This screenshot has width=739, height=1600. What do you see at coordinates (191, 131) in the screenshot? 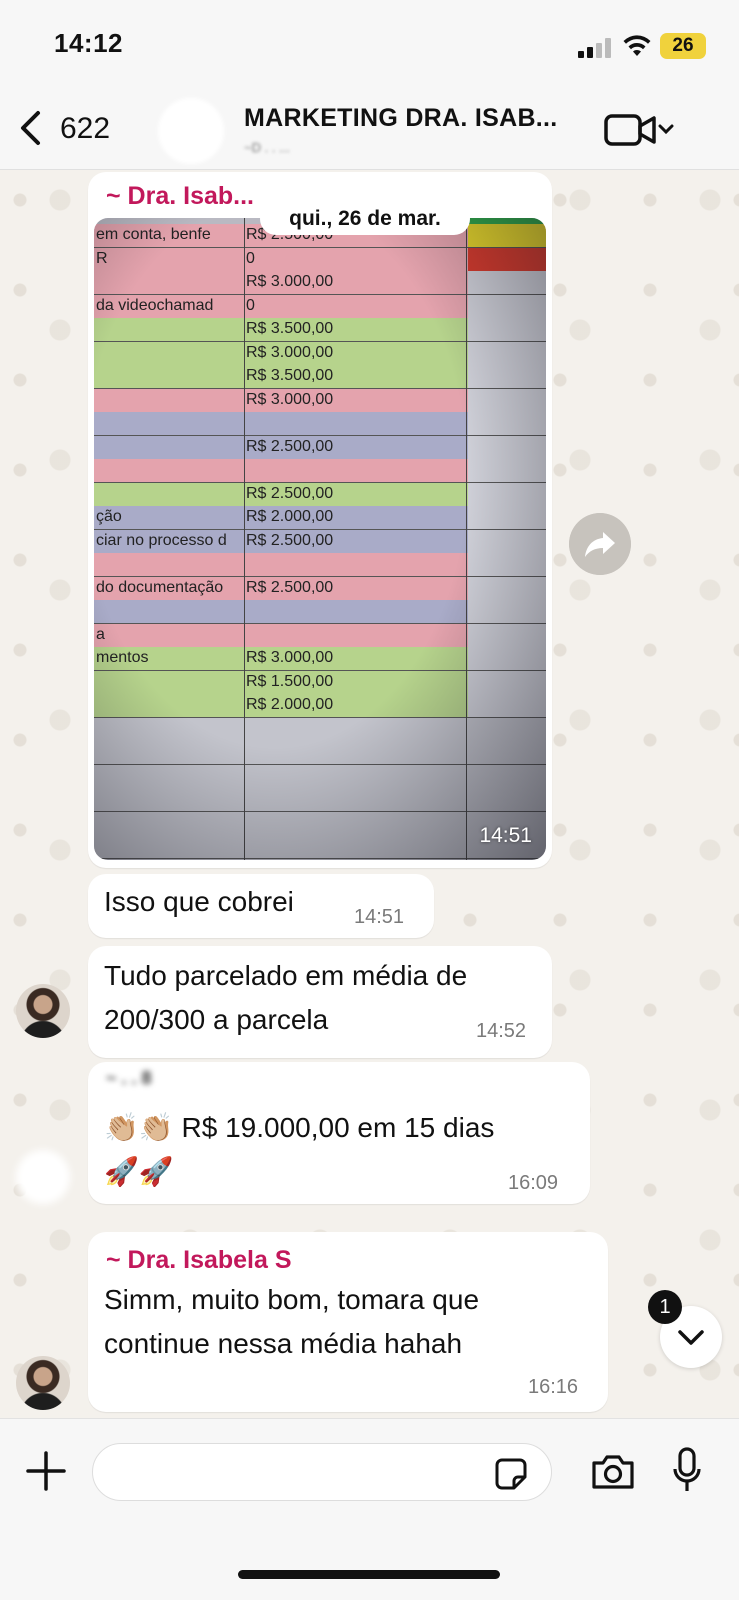
I see `group-avatar` at bounding box center [191, 131].